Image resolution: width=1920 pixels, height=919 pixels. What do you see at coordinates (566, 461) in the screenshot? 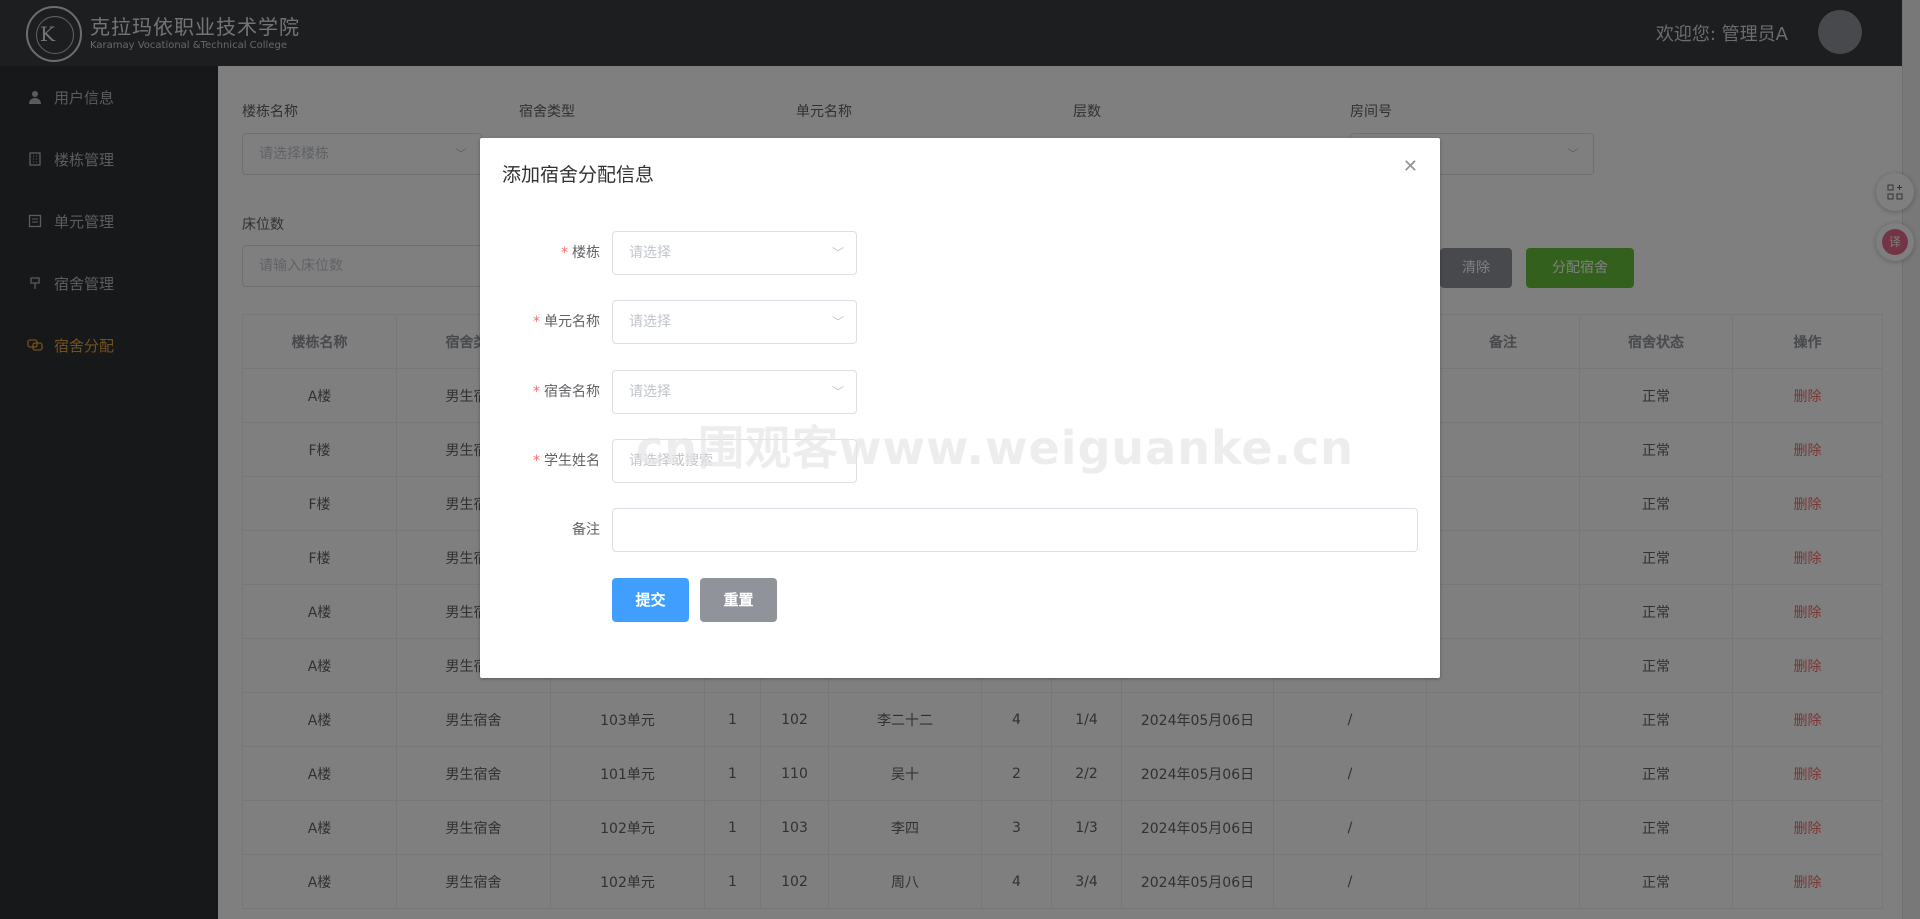
I see `student-field-label: * 学生姓名` at bounding box center [566, 461].